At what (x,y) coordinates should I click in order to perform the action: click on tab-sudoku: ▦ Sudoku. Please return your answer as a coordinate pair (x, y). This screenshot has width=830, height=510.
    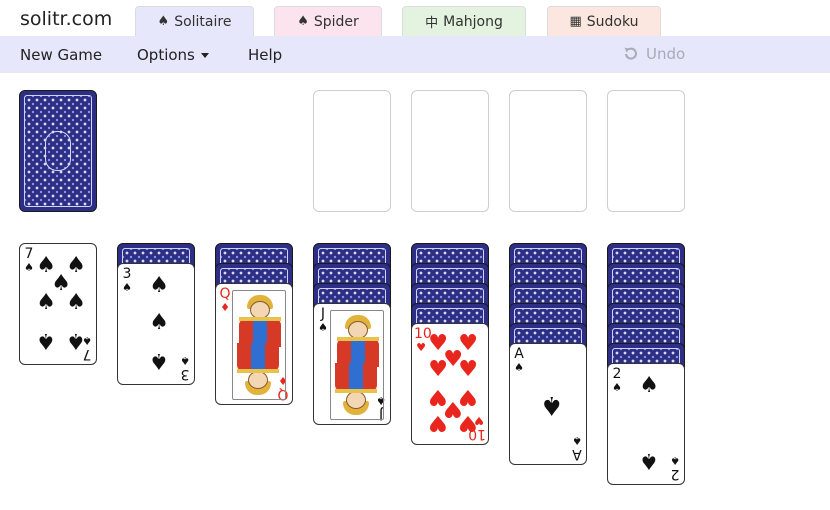
    Looking at the image, I should click on (604, 21).